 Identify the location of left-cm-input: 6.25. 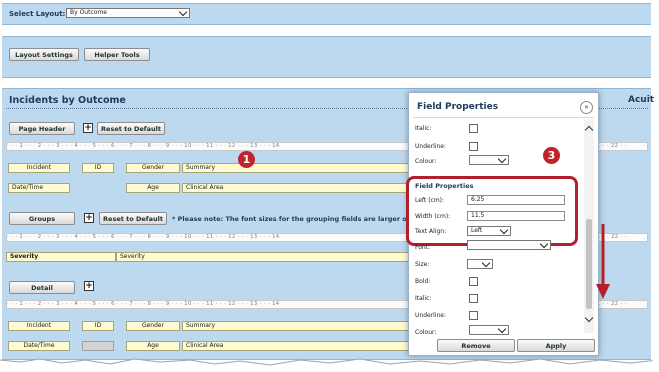
(516, 200).